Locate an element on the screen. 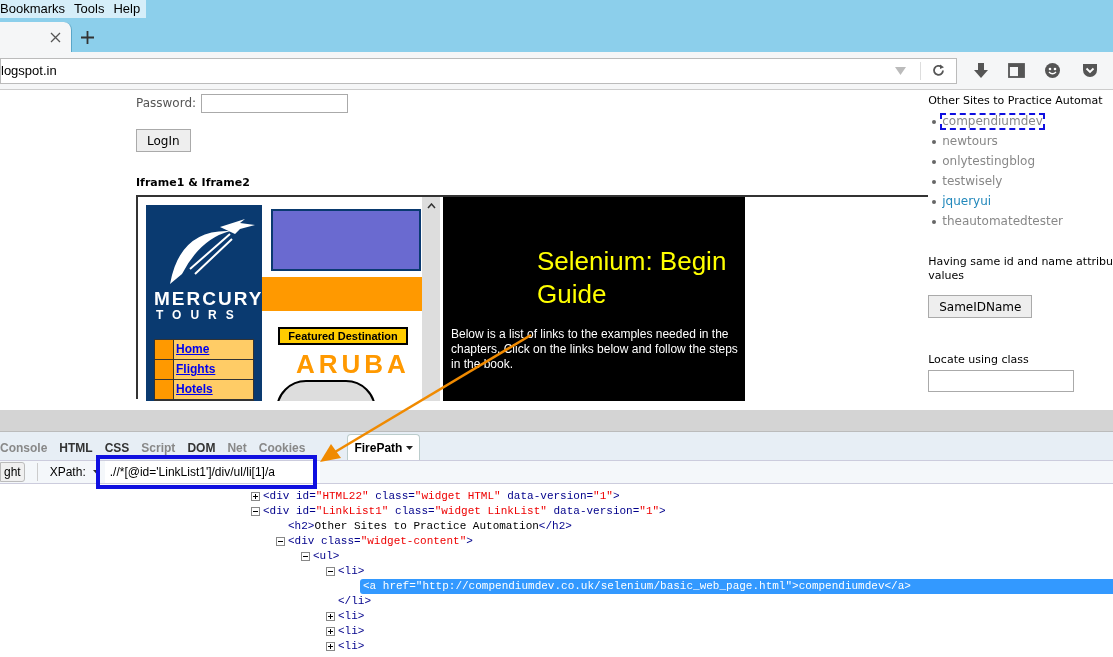 Image resolution: width=1113 pixels, height=657 pixels. class-input-field is located at coordinates (1001, 381).